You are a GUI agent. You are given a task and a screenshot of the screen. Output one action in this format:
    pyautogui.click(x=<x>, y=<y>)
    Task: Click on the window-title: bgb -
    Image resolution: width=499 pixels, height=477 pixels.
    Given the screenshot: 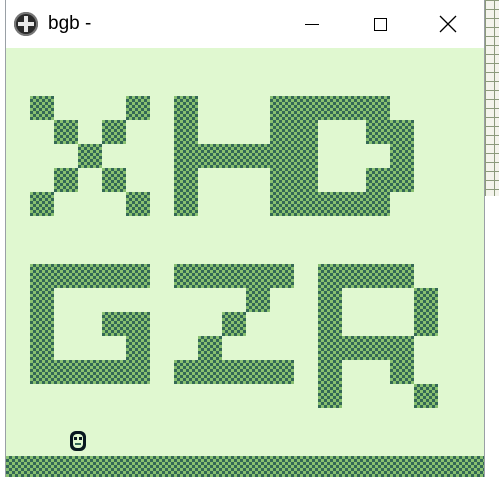 What is the action you would take?
    pyautogui.click(x=70, y=23)
    